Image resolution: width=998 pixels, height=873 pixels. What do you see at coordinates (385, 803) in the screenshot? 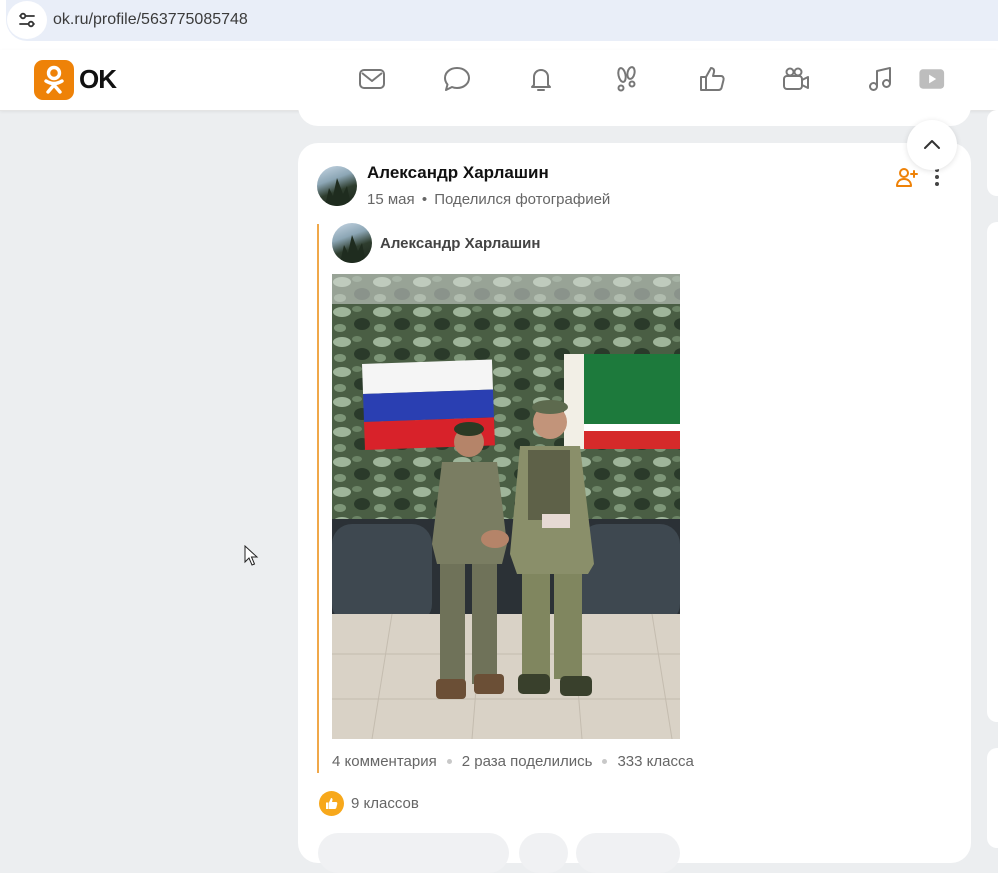
I see `likes-label: 9 классов` at bounding box center [385, 803].